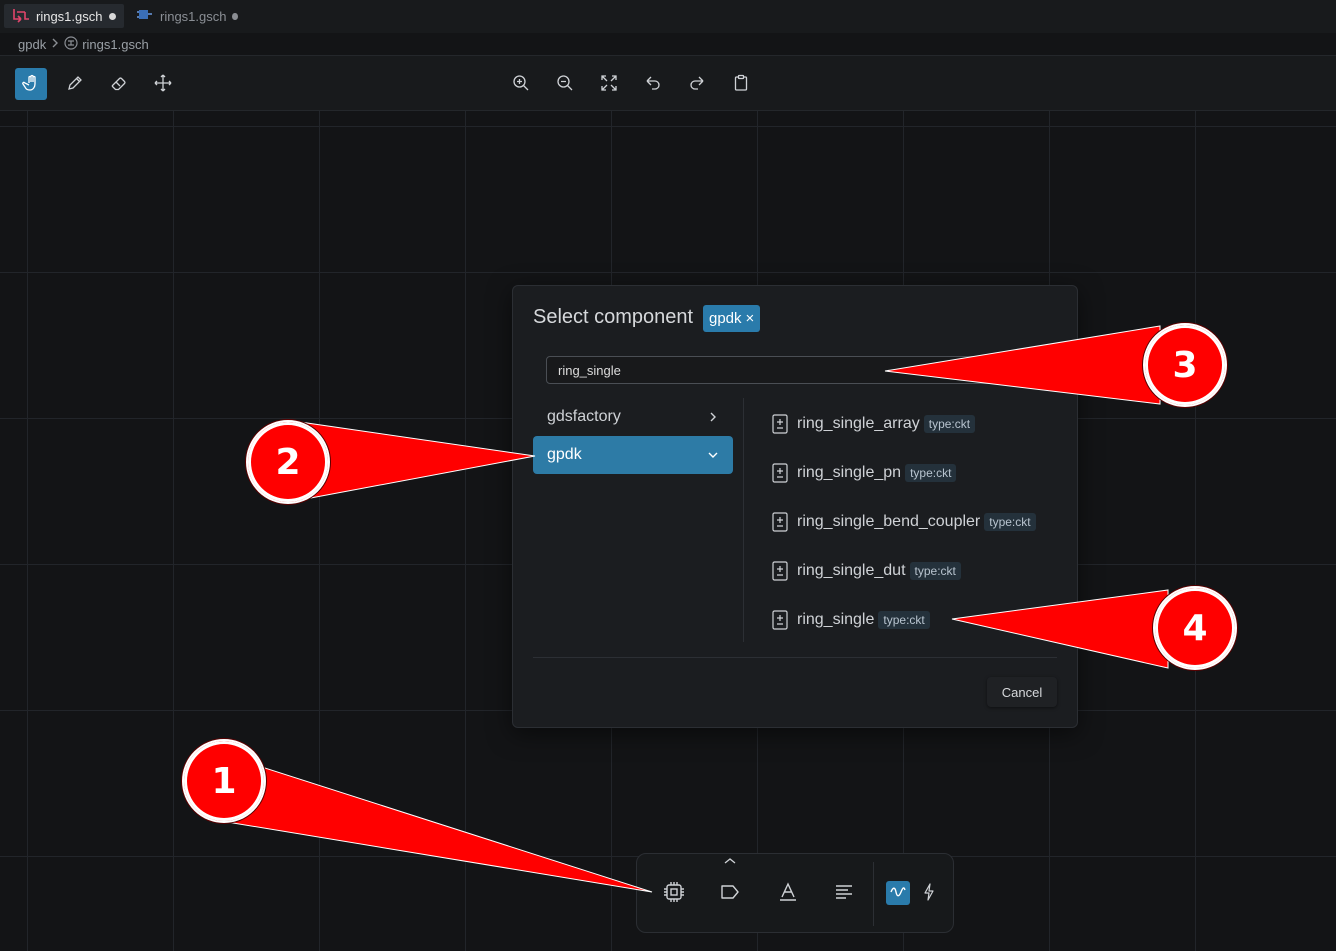 The width and height of the screenshot is (1336, 951). I want to click on align-button, so click(844, 893).